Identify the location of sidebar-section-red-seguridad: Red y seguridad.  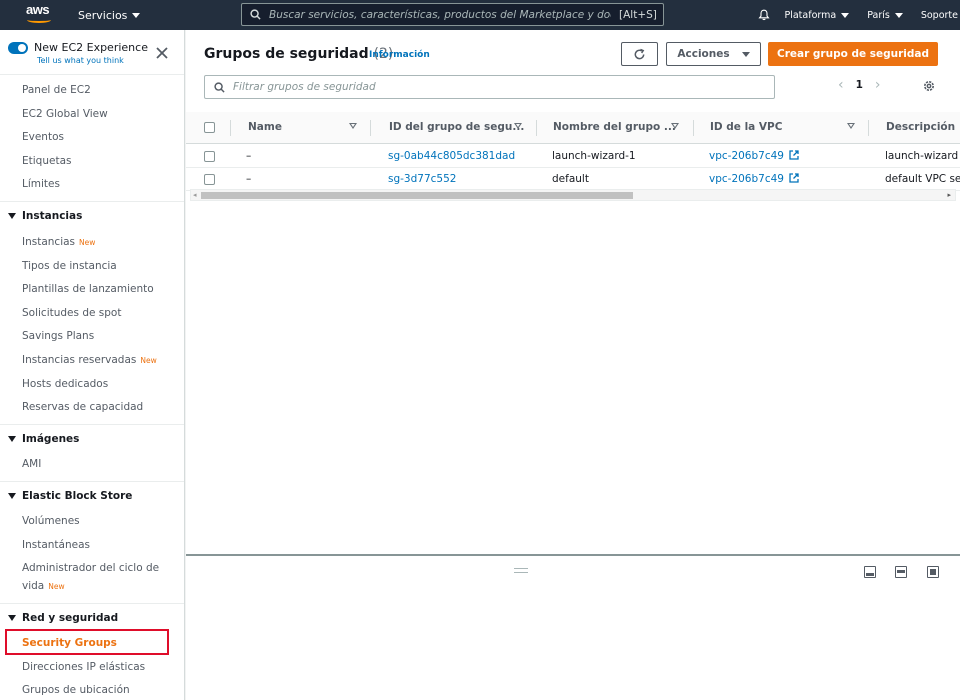
(63, 618).